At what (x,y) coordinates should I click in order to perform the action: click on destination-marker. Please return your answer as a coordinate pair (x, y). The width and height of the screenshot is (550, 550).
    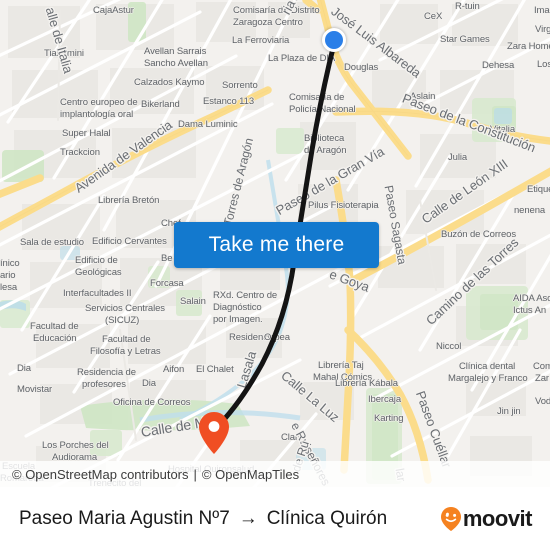
    Looking at the image, I should click on (214, 433).